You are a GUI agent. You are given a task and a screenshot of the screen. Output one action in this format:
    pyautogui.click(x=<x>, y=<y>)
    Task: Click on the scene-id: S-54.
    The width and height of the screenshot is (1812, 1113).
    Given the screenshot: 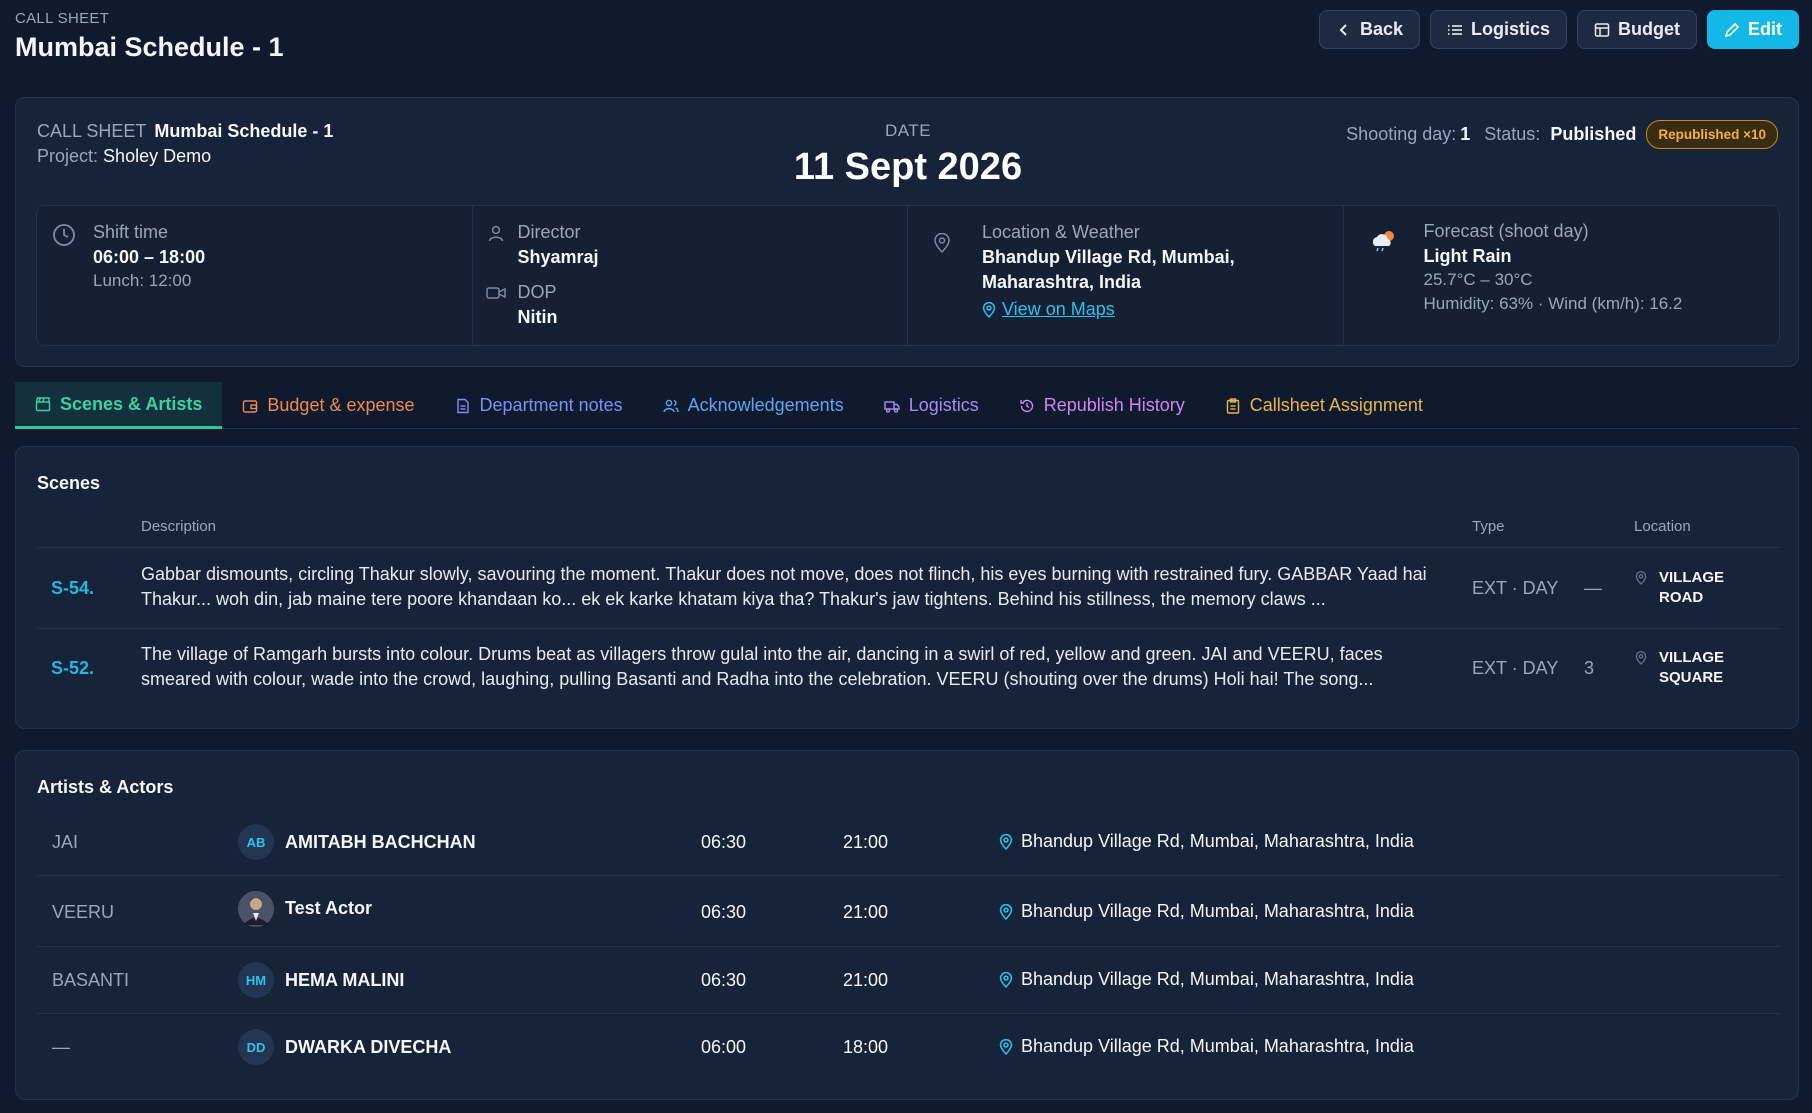 What is the action you would take?
    pyautogui.click(x=73, y=588)
    